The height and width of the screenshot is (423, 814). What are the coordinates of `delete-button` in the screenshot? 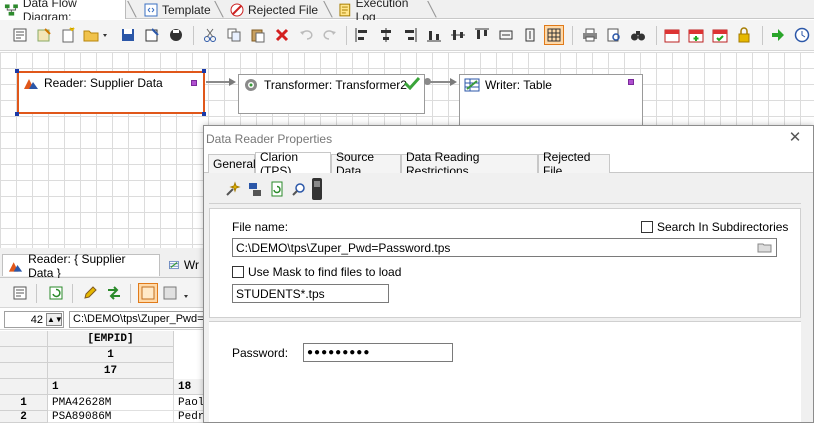 It's located at (282, 35).